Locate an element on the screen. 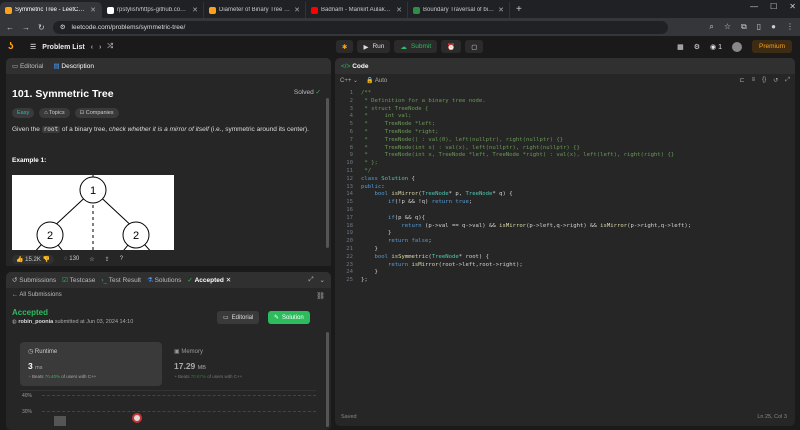  language-select: C++ ⌄ is located at coordinates (349, 80).